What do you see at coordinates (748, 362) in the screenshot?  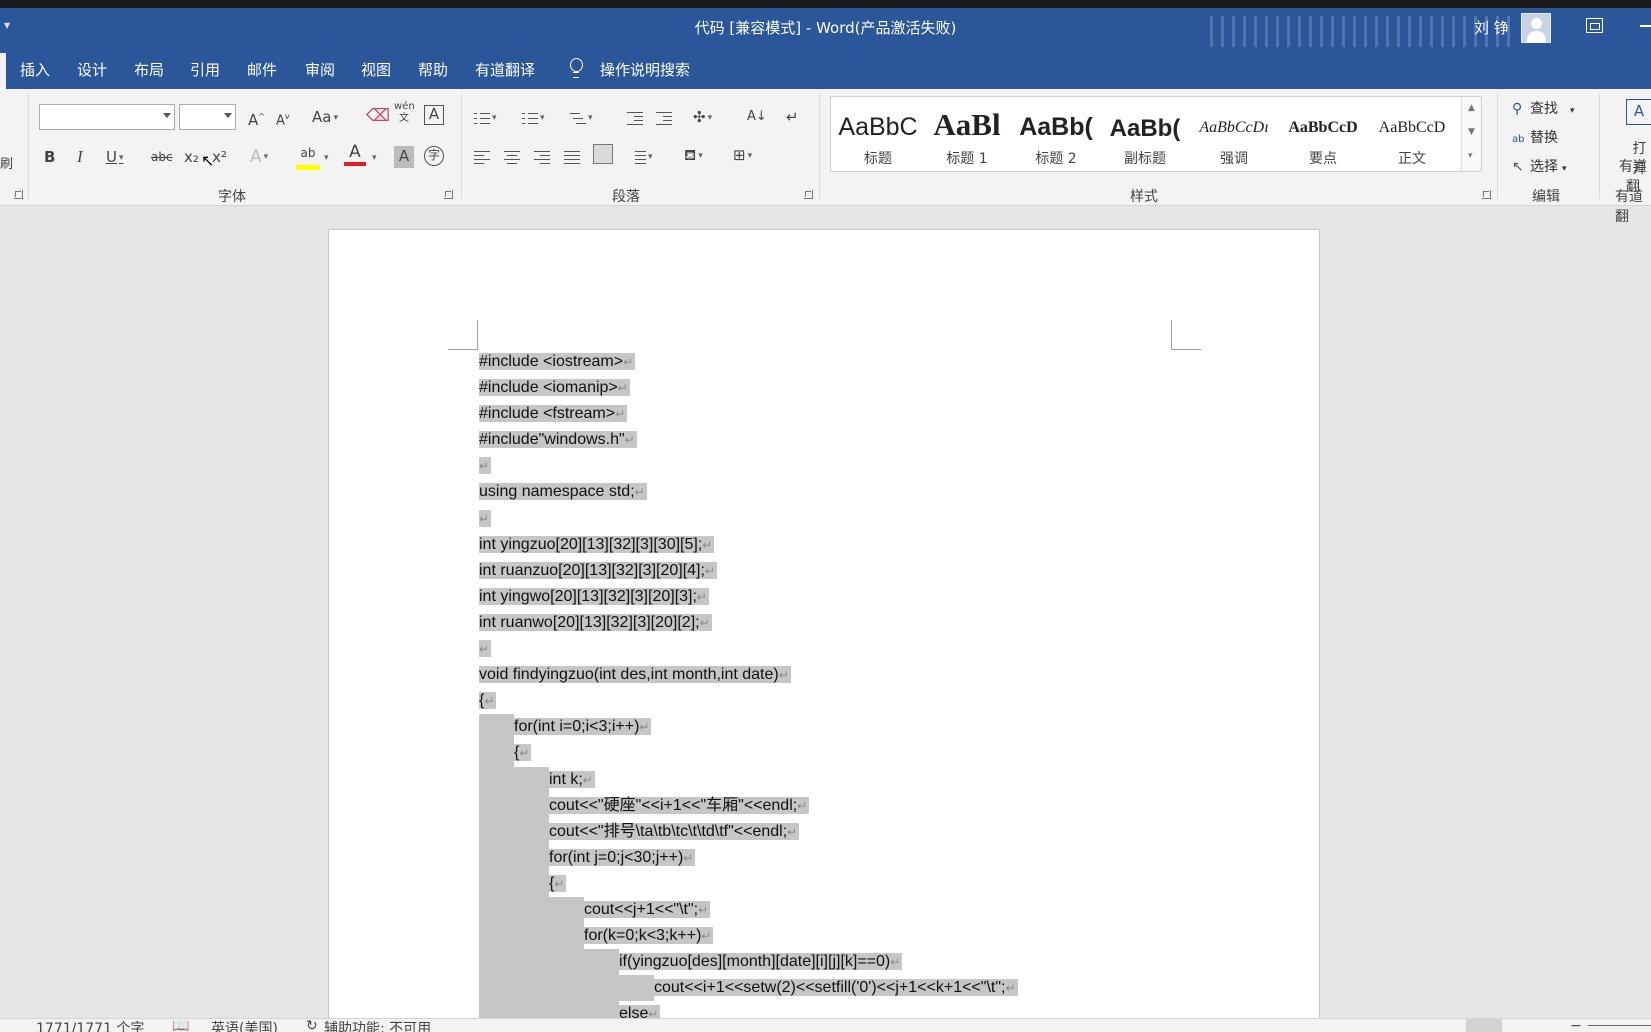 I see `document-line: #include <iostream>↵` at bounding box center [748, 362].